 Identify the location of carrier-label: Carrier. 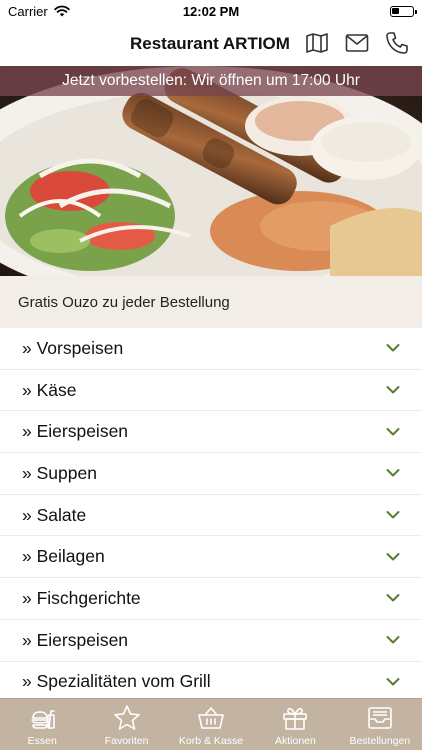
(28, 11).